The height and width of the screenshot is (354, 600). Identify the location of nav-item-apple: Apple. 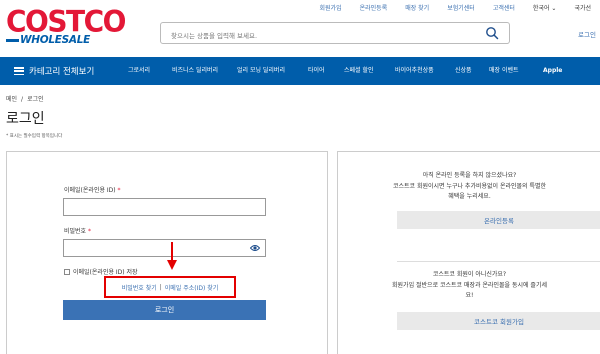
(552, 71).